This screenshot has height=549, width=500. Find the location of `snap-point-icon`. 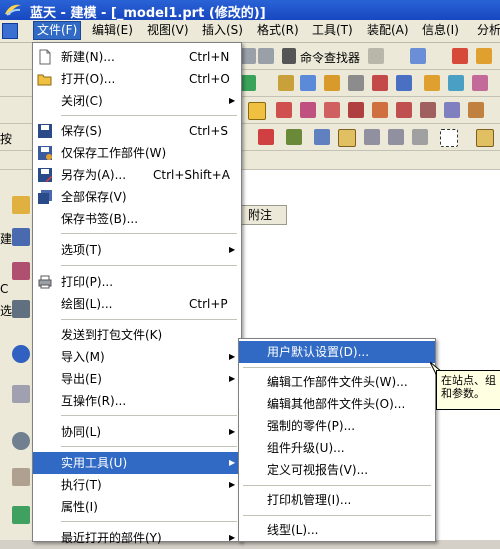

snap-point-icon is located at coordinates (257, 111).